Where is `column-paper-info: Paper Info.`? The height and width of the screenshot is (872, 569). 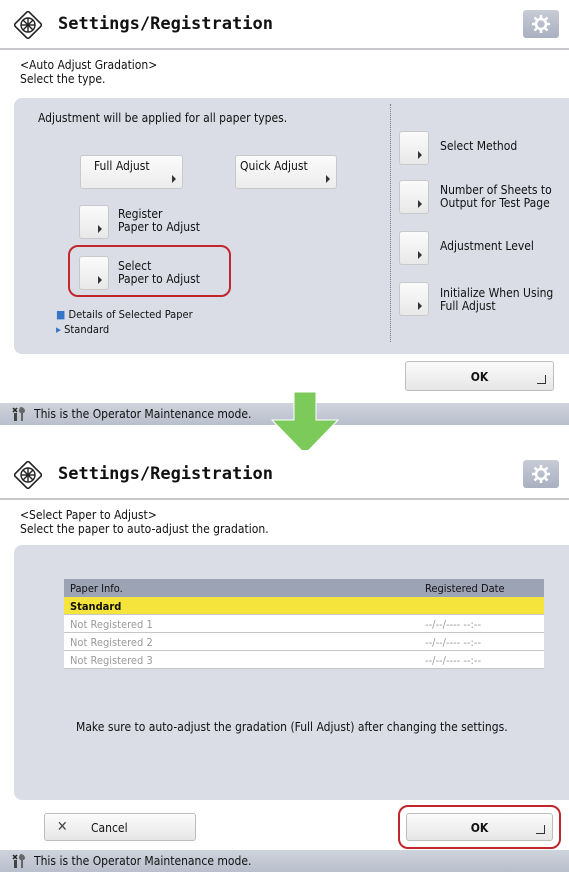
column-paper-info: Paper Info. is located at coordinates (96, 588).